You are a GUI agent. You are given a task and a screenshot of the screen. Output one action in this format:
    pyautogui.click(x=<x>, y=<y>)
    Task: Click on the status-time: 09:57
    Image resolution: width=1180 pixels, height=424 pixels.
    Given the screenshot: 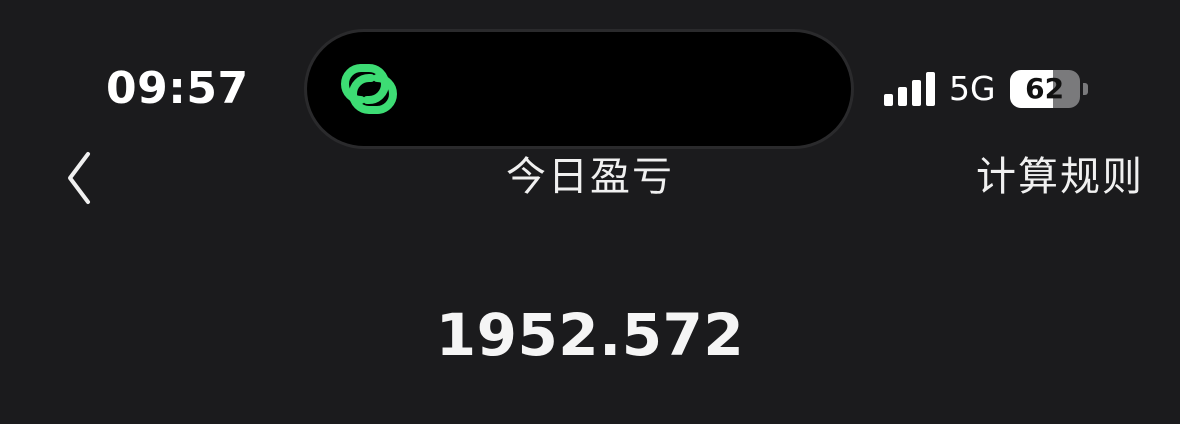 What is the action you would take?
    pyautogui.click(x=177, y=88)
    